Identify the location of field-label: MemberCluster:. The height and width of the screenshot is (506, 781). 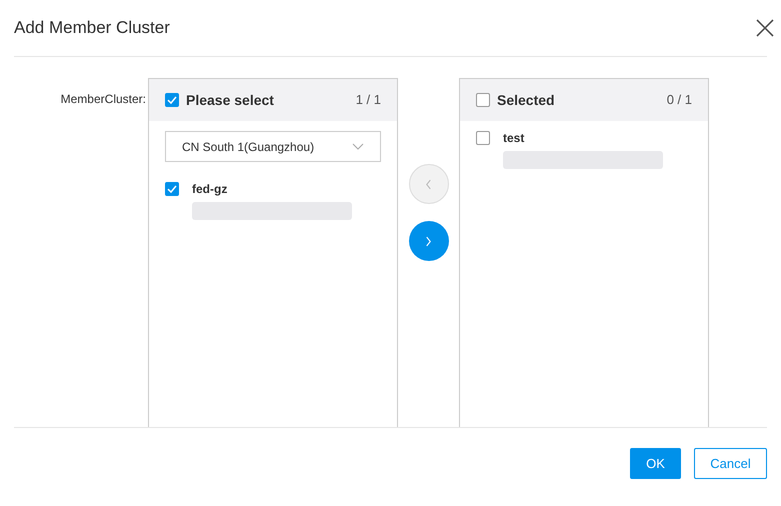
(103, 99).